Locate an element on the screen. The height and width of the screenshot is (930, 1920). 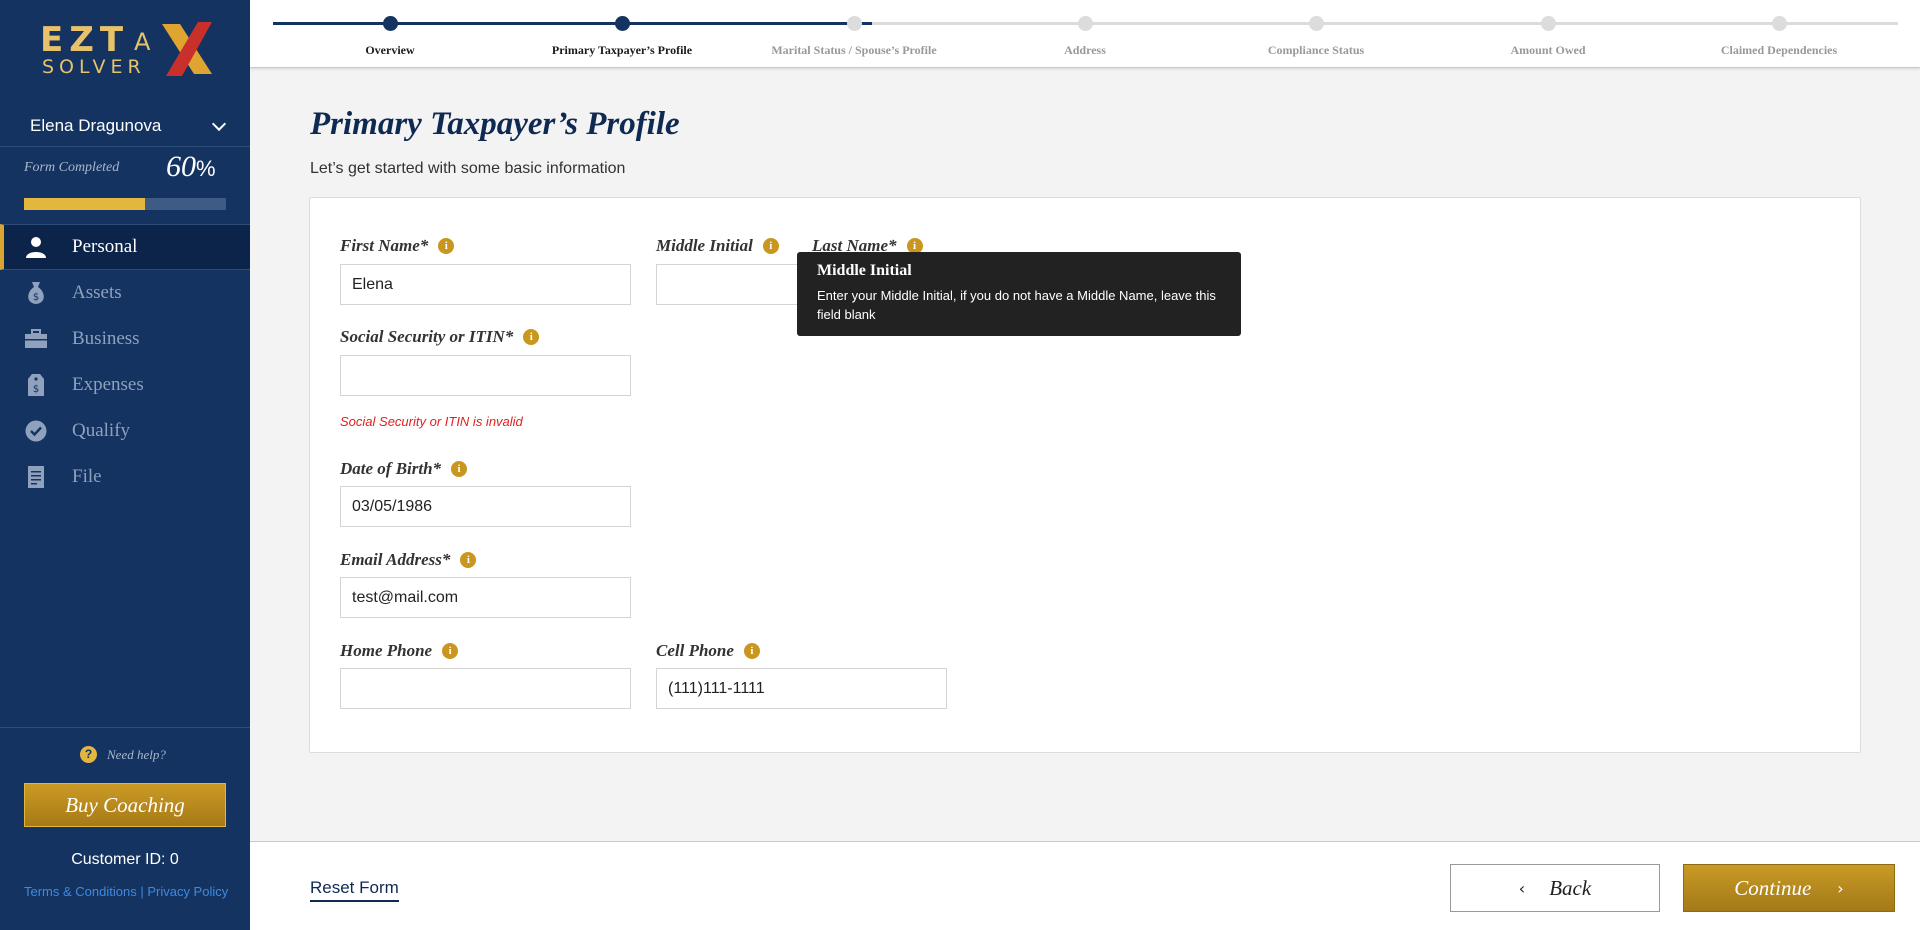
tooltip-title: Middle Initial is located at coordinates (864, 270).